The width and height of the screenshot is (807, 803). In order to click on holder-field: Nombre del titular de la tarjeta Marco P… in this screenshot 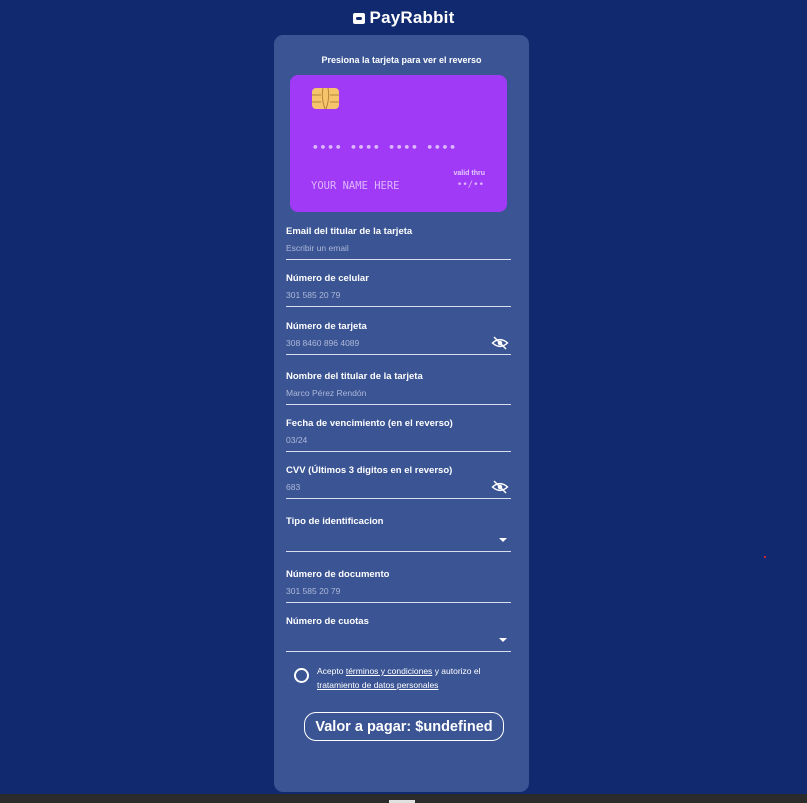, I will do `click(398, 388)`.